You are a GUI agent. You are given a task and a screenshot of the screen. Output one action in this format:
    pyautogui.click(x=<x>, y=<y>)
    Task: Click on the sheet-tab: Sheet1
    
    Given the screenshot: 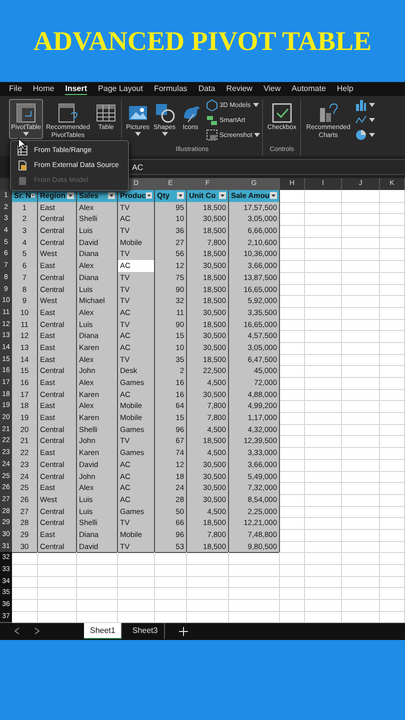 What is the action you would take?
    pyautogui.click(x=103, y=631)
    